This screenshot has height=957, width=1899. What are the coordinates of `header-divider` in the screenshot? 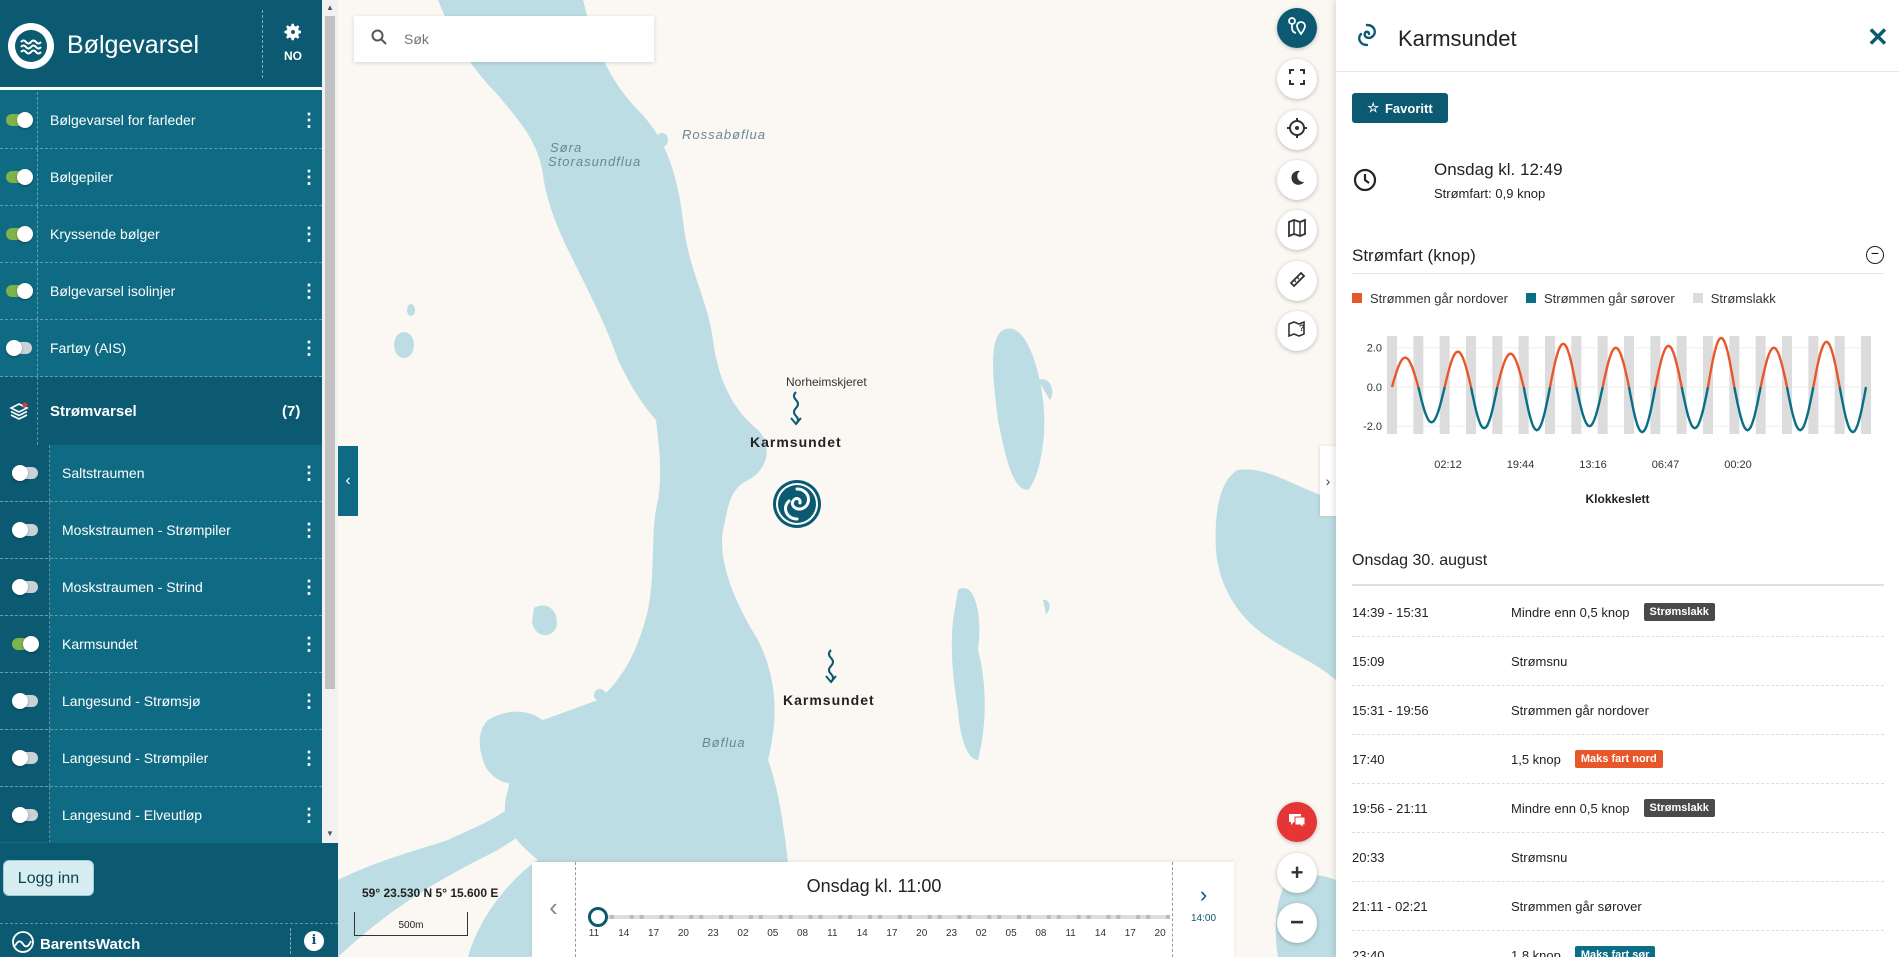 It's located at (262, 44).